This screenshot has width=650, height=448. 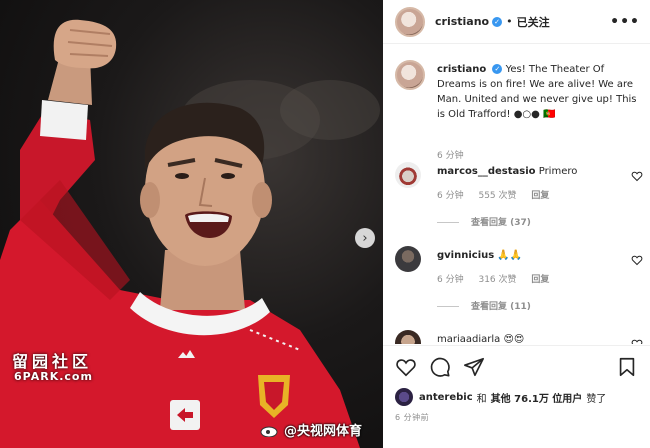 What do you see at coordinates (446, 397) in the screenshot?
I see `liker-username: anterebic` at bounding box center [446, 397].